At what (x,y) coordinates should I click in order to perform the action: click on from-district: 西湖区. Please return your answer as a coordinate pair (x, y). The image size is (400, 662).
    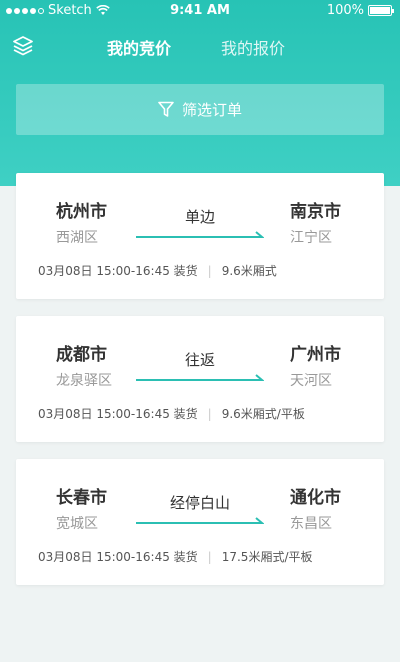
    Looking at the image, I should click on (77, 238).